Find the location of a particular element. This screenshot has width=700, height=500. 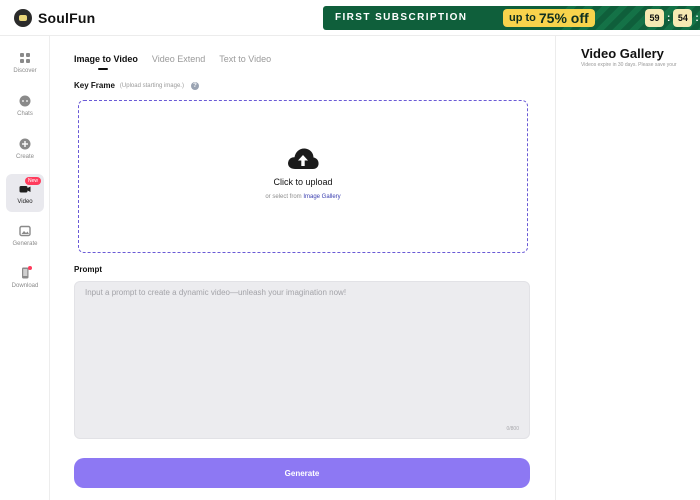

countdown-timer: 59 : 54 : 76 is located at coordinates (672, 18).